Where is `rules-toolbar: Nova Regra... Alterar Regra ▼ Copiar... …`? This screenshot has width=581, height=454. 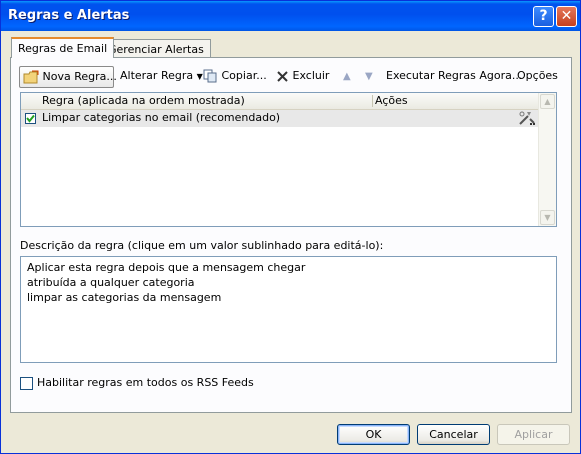
rules-toolbar: Nova Regra... Alterar Regra ▼ Copiar... … is located at coordinates (288, 77).